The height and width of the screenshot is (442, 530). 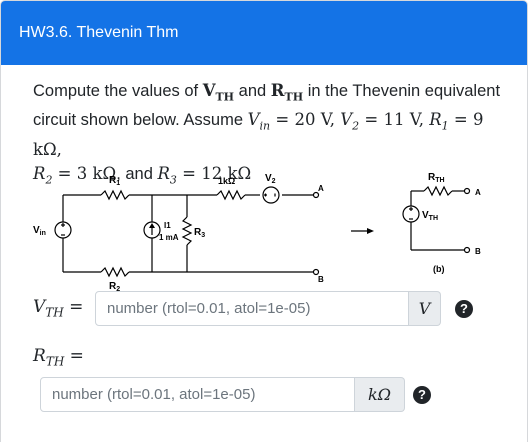 What do you see at coordinates (464, 308) in the screenshot?
I see `vth-help-icon: ?` at bounding box center [464, 308].